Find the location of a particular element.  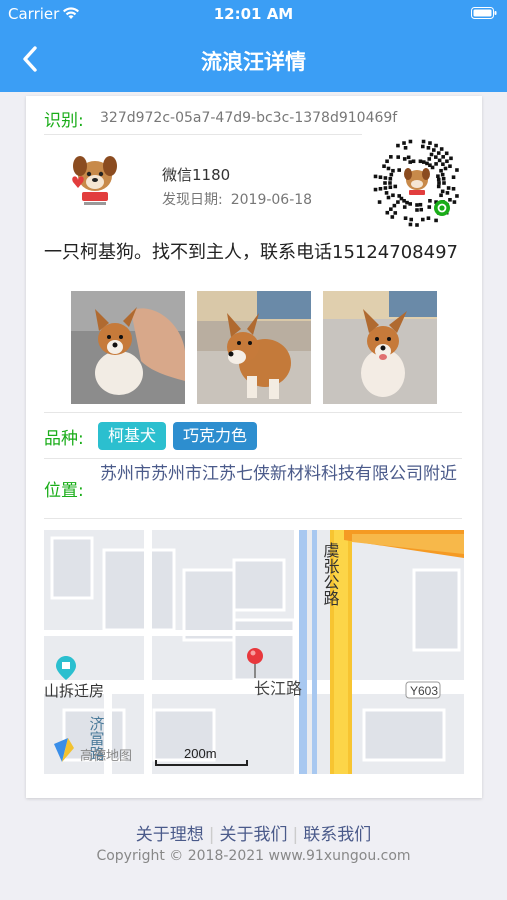

clock: 12:01 AM is located at coordinates (253, 14).